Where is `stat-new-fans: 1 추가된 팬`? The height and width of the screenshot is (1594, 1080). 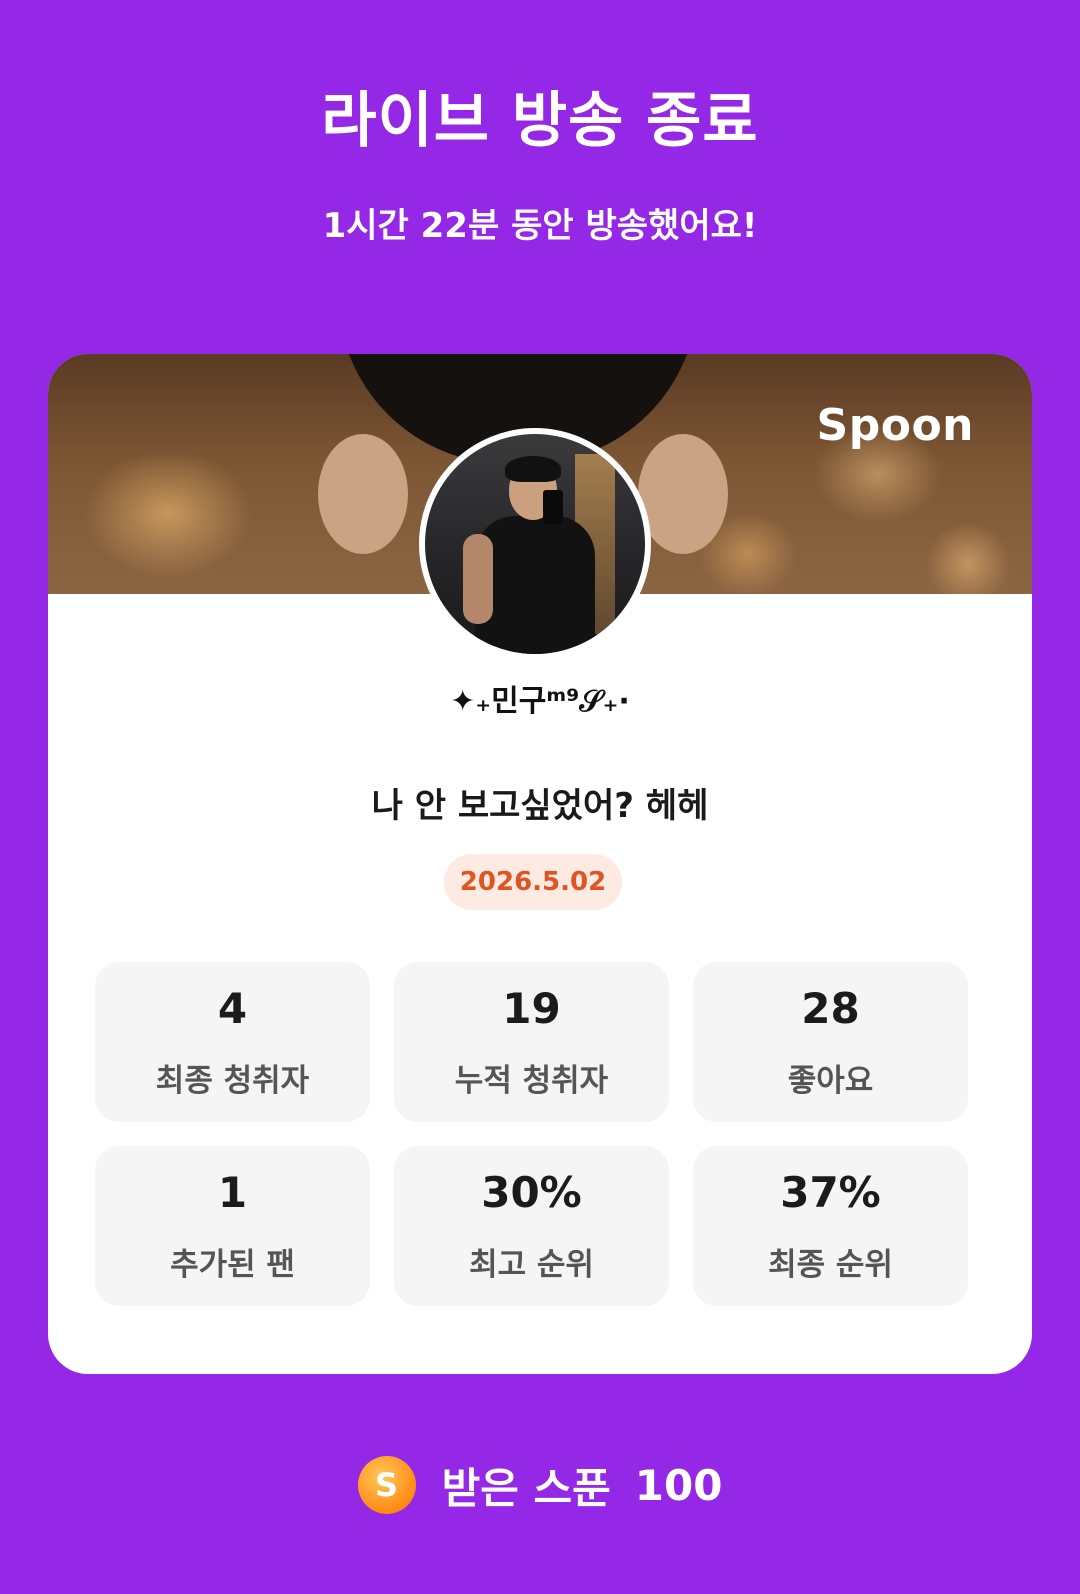
stat-new-fans: 1 추가된 팬 is located at coordinates (232, 1226).